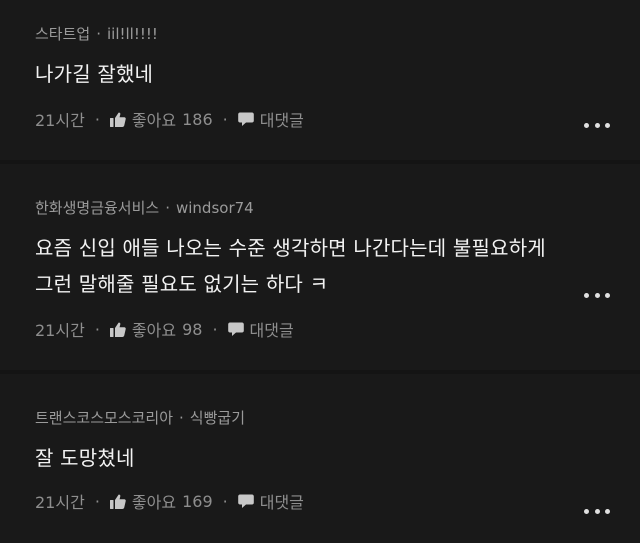 The image size is (640, 543). I want to click on comment-author: 한화생명금융서비스 · windsor74, so click(337, 191).